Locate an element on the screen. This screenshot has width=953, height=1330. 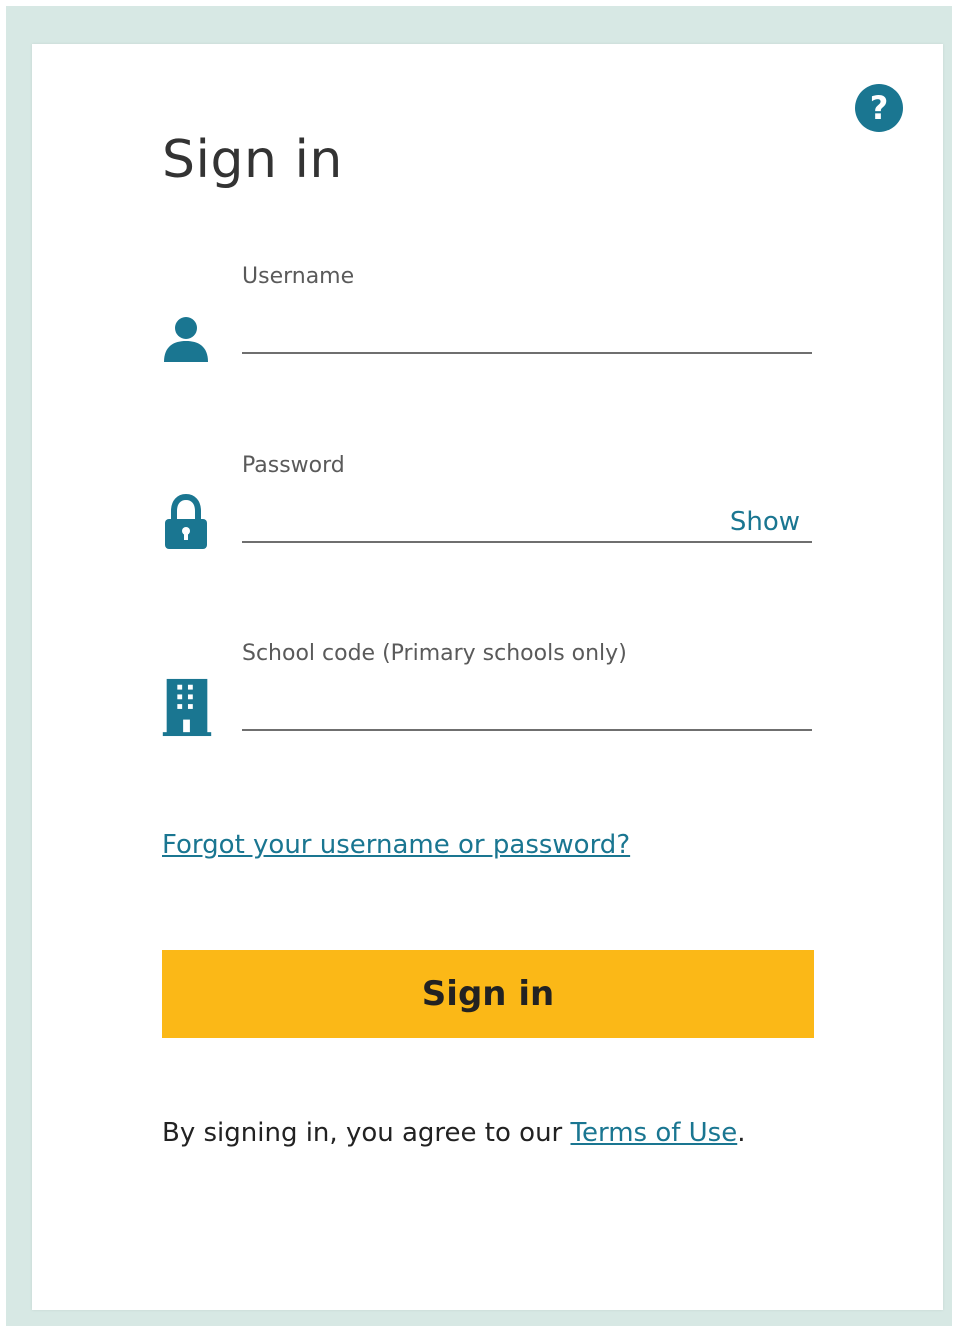
school-code-label: School code (Primary schools only) is located at coordinates (434, 653).